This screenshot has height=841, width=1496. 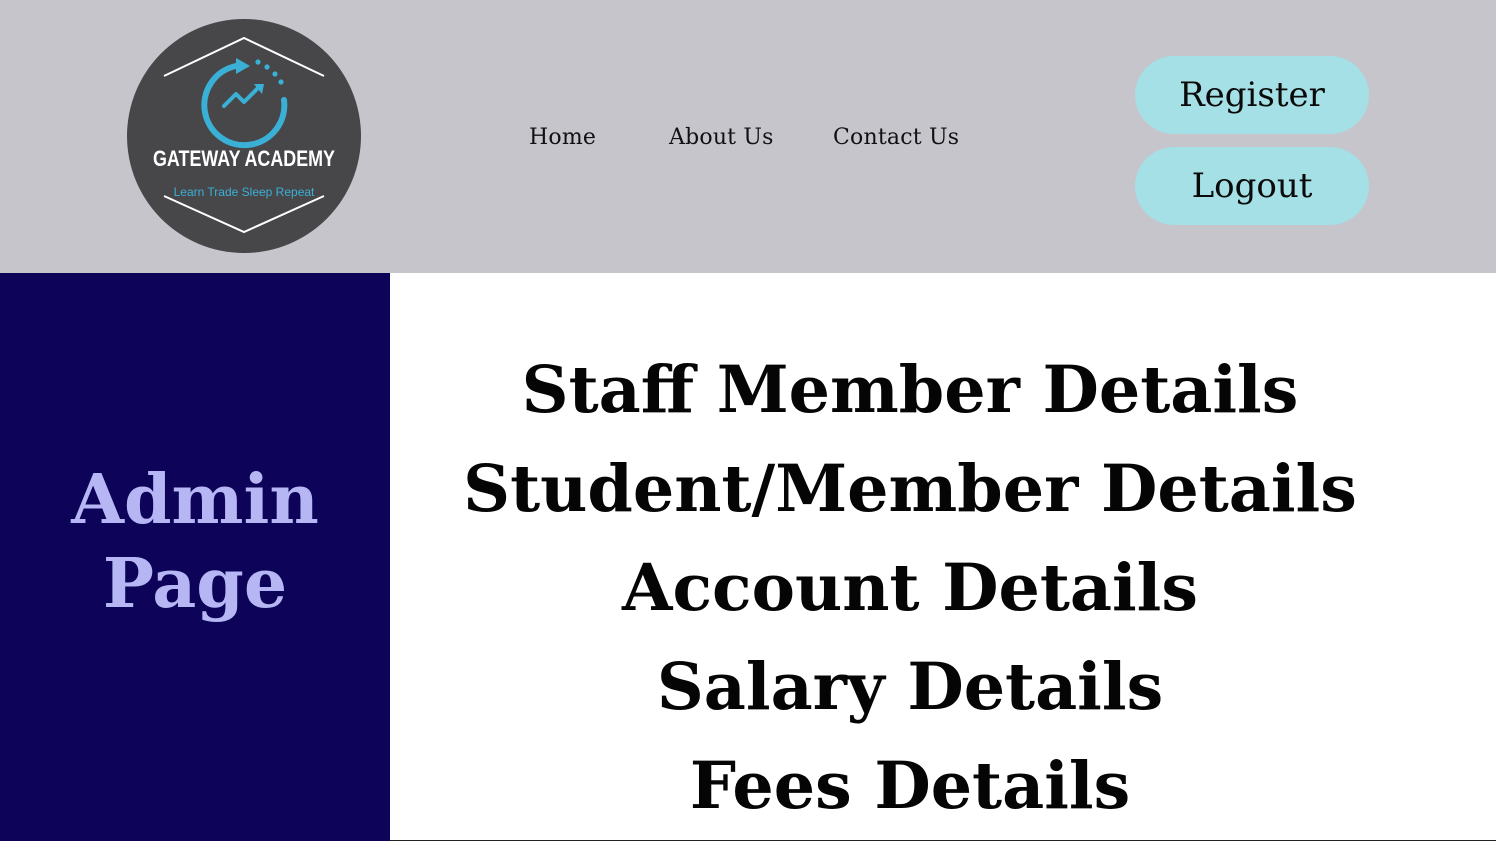 What do you see at coordinates (908, 687) in the screenshot?
I see `menu-item-salary-details: Salary Details` at bounding box center [908, 687].